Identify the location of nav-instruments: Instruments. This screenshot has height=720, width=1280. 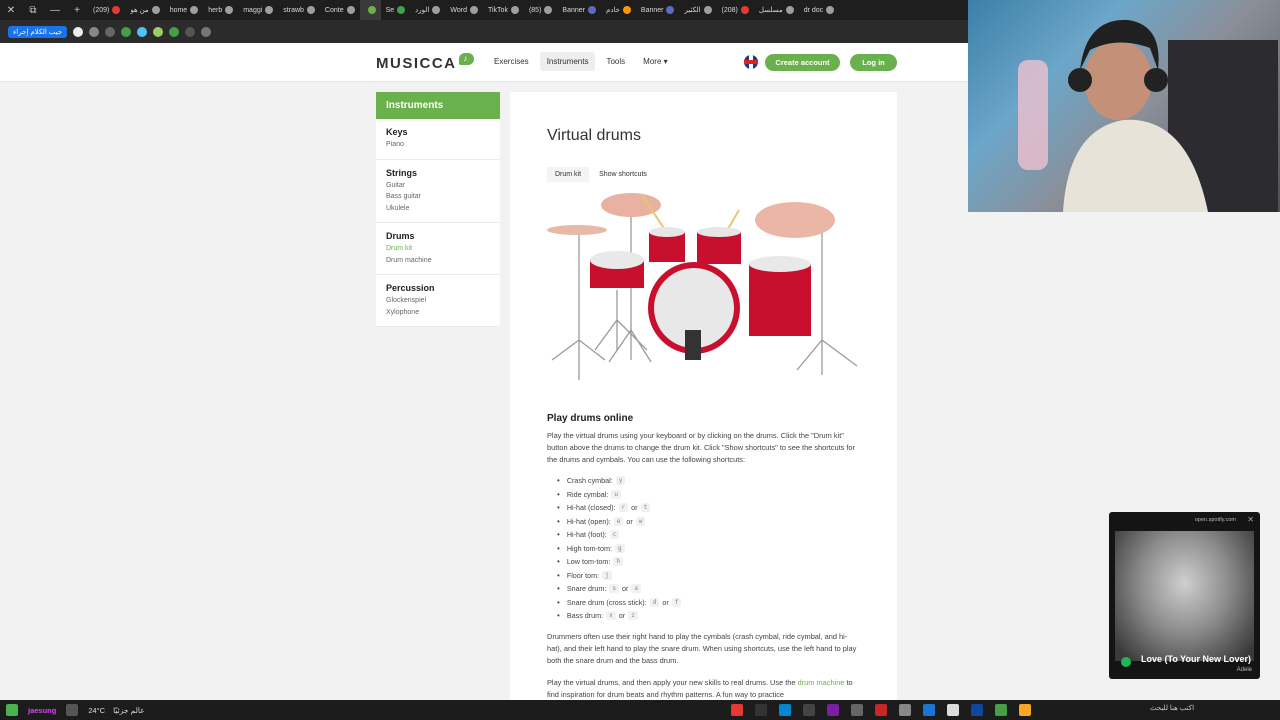
(567, 61).